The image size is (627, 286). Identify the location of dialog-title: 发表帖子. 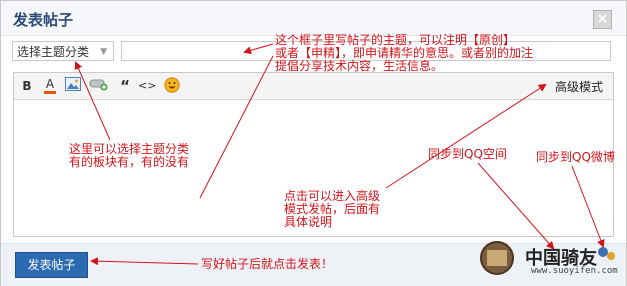
(43, 20).